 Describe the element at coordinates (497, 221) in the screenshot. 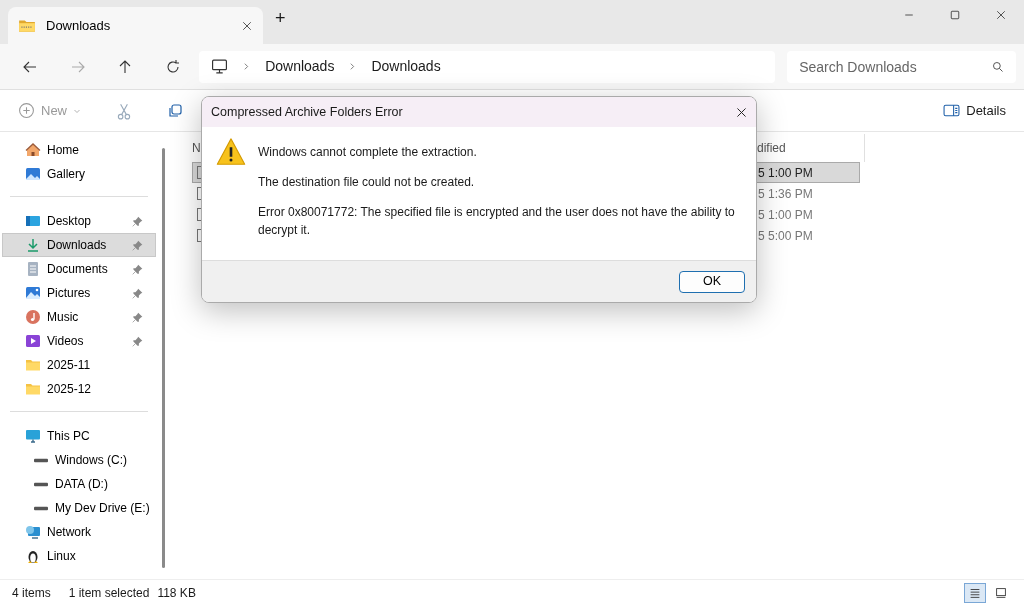

I see `dialog-message: Error 0x80071772: The specified file is encrypted and the user does not have the ability to decrypt it.` at that location.